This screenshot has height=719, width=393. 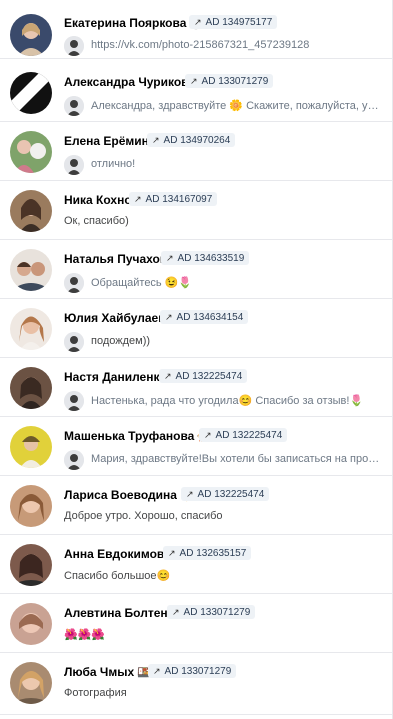 What do you see at coordinates (224, 342) in the screenshot?
I see `last-message: подождем))` at bounding box center [224, 342].